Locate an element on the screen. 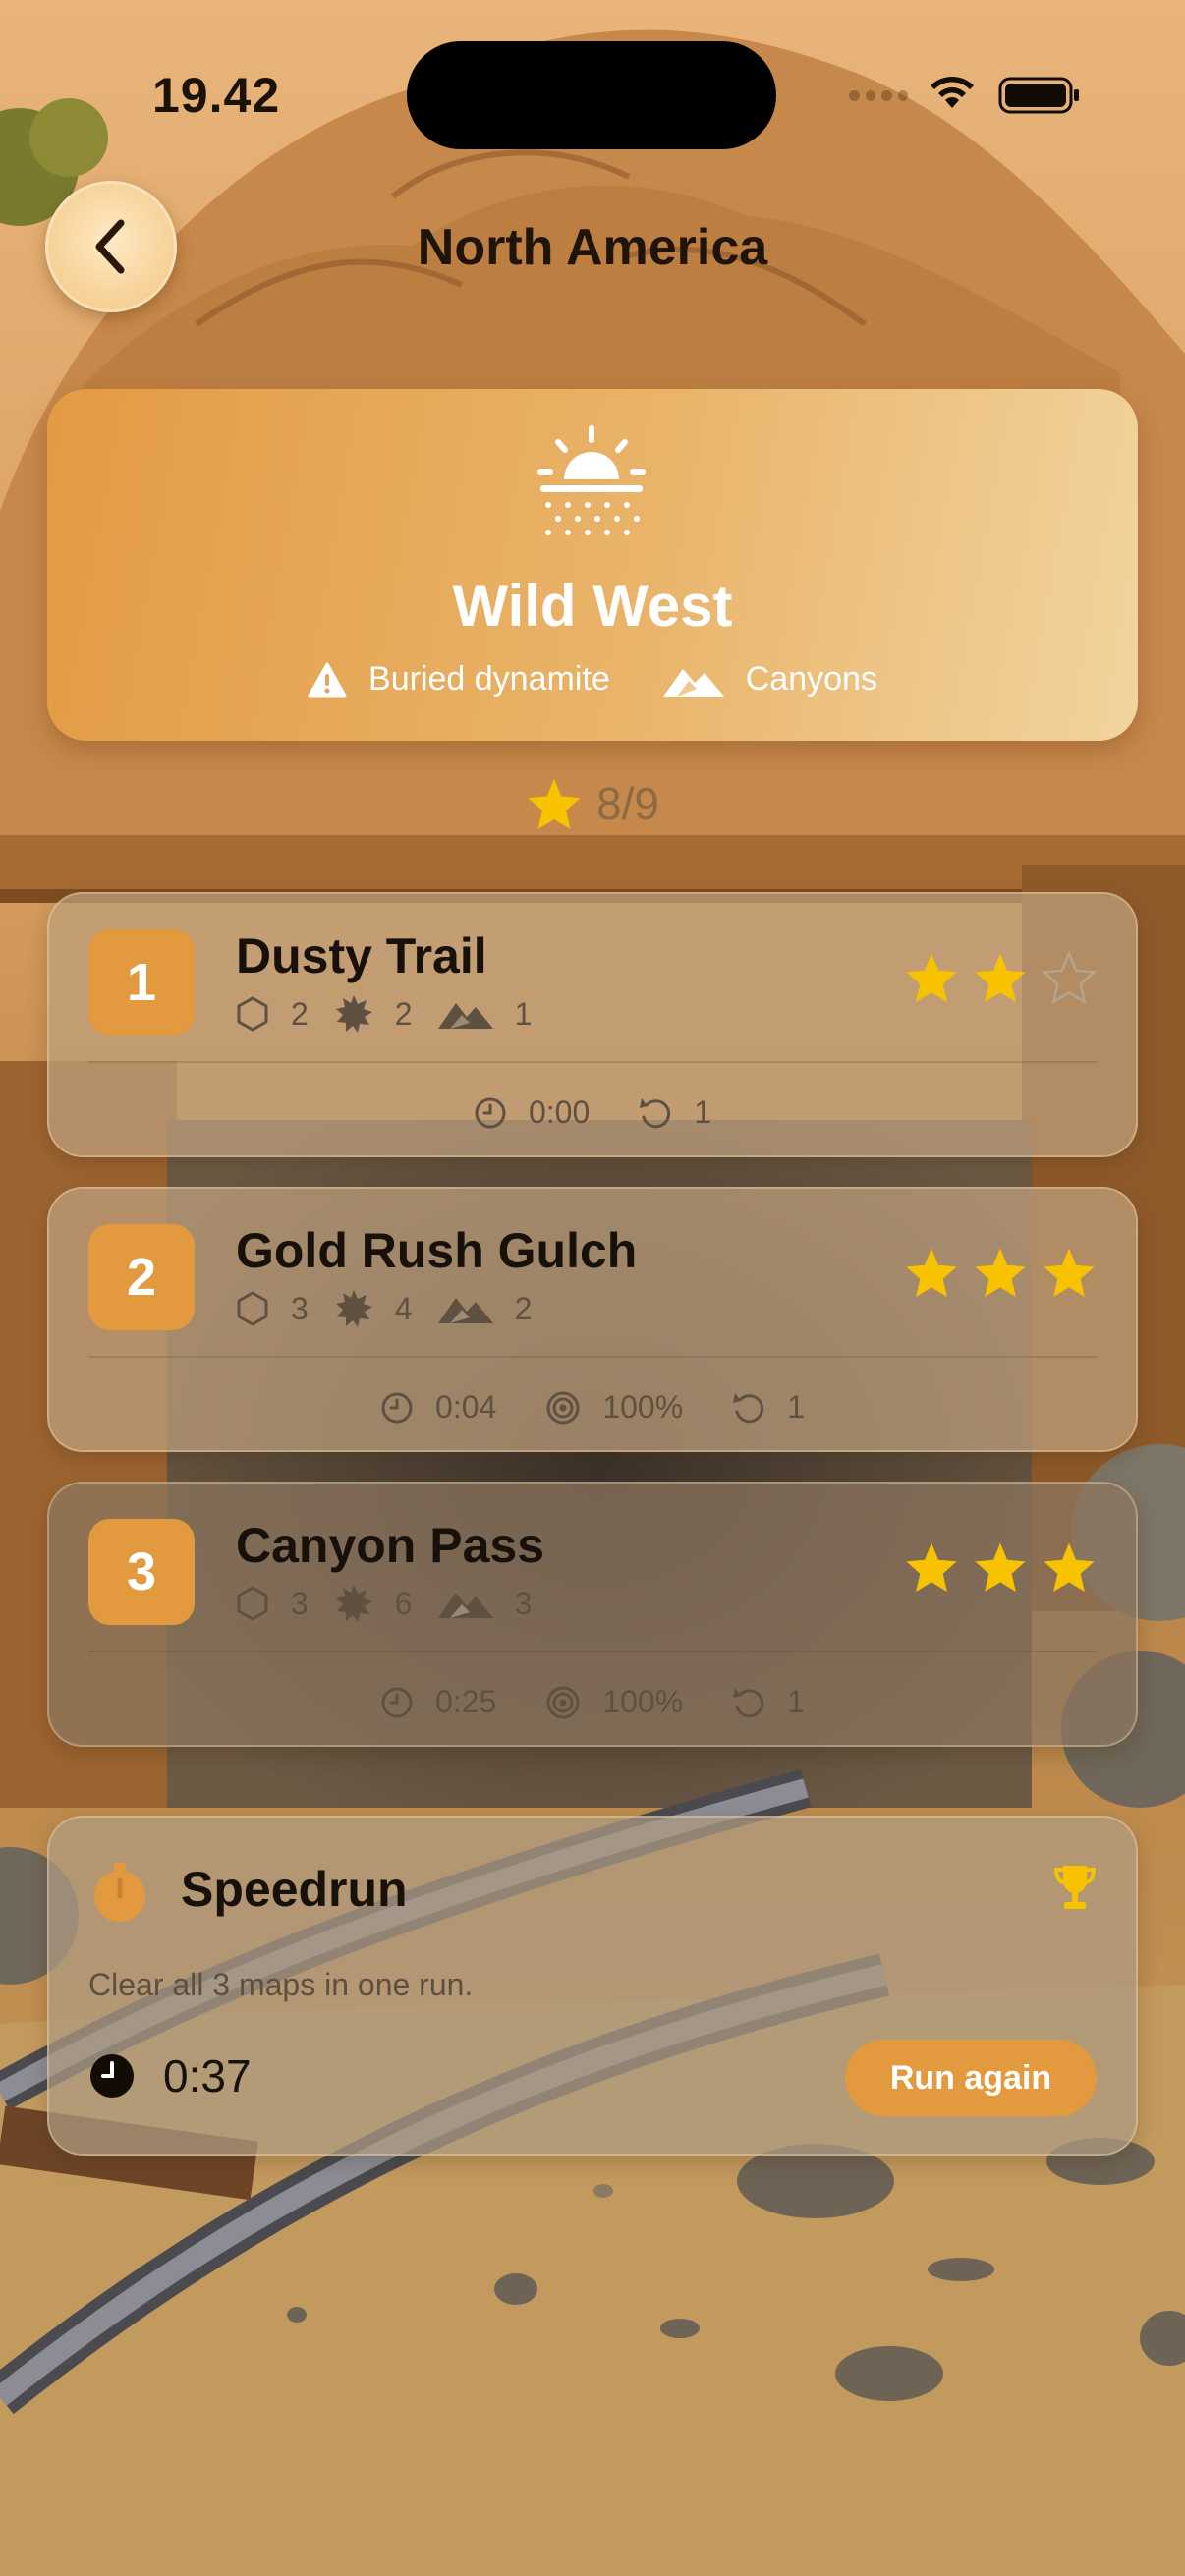 The width and height of the screenshot is (1185, 2576). level-name: Canyon Pass is located at coordinates (391, 1545).